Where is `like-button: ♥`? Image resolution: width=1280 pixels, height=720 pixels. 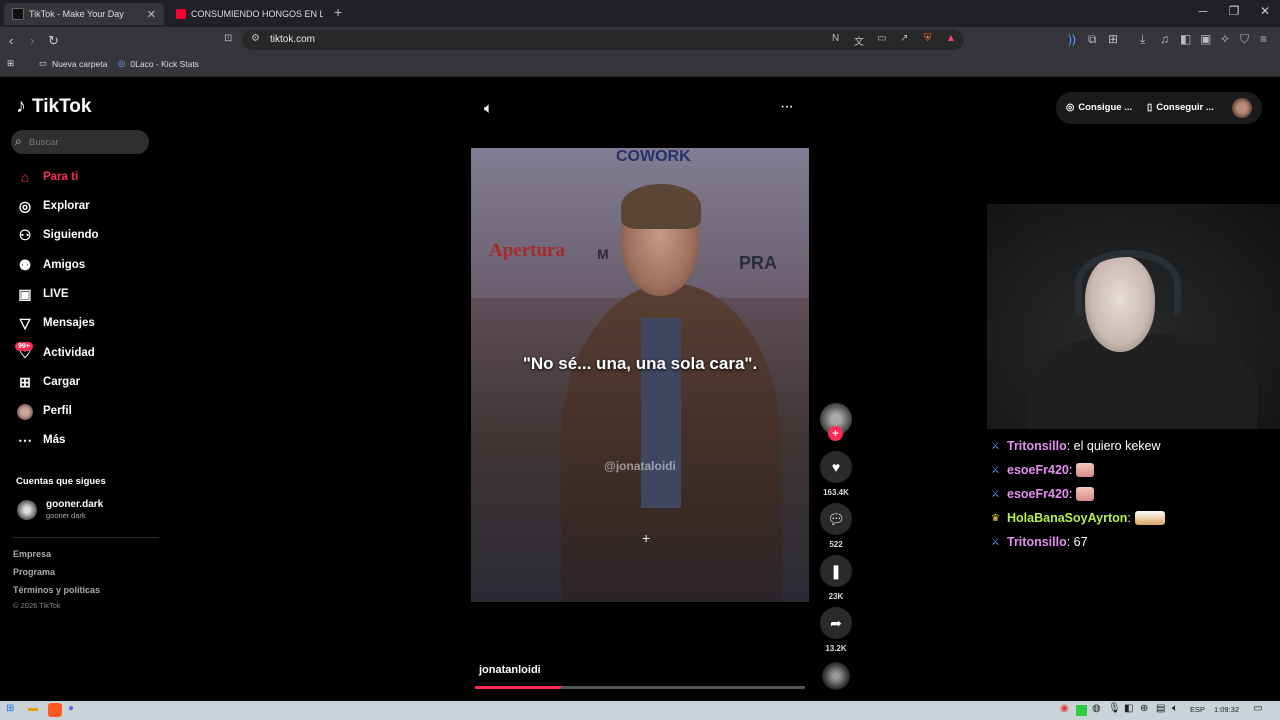 like-button: ♥ is located at coordinates (836, 467).